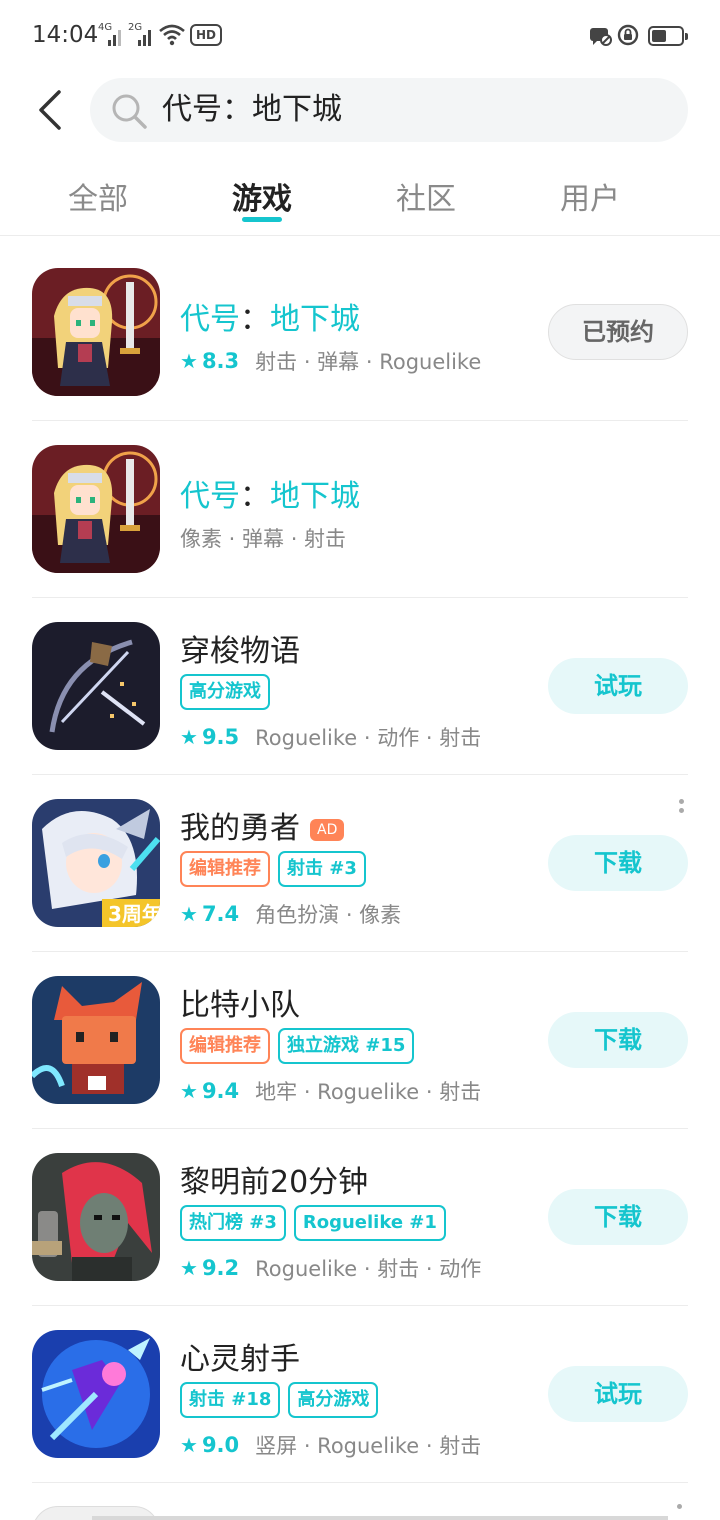  Describe the element at coordinates (346, 1046) in the screenshot. I see `tag: 独立游戏 #15` at that location.